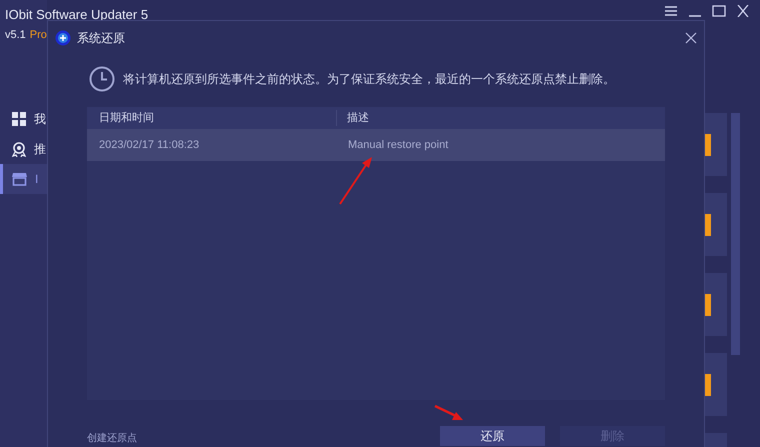  What do you see at coordinates (735, 234) in the screenshot?
I see `scrollbar` at bounding box center [735, 234].